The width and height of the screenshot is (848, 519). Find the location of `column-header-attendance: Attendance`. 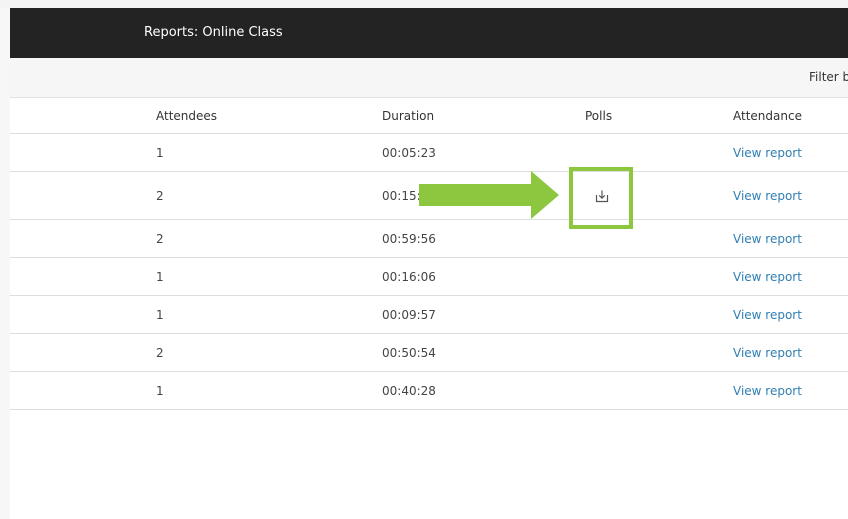

column-header-attendance: Attendance is located at coordinates (767, 115).